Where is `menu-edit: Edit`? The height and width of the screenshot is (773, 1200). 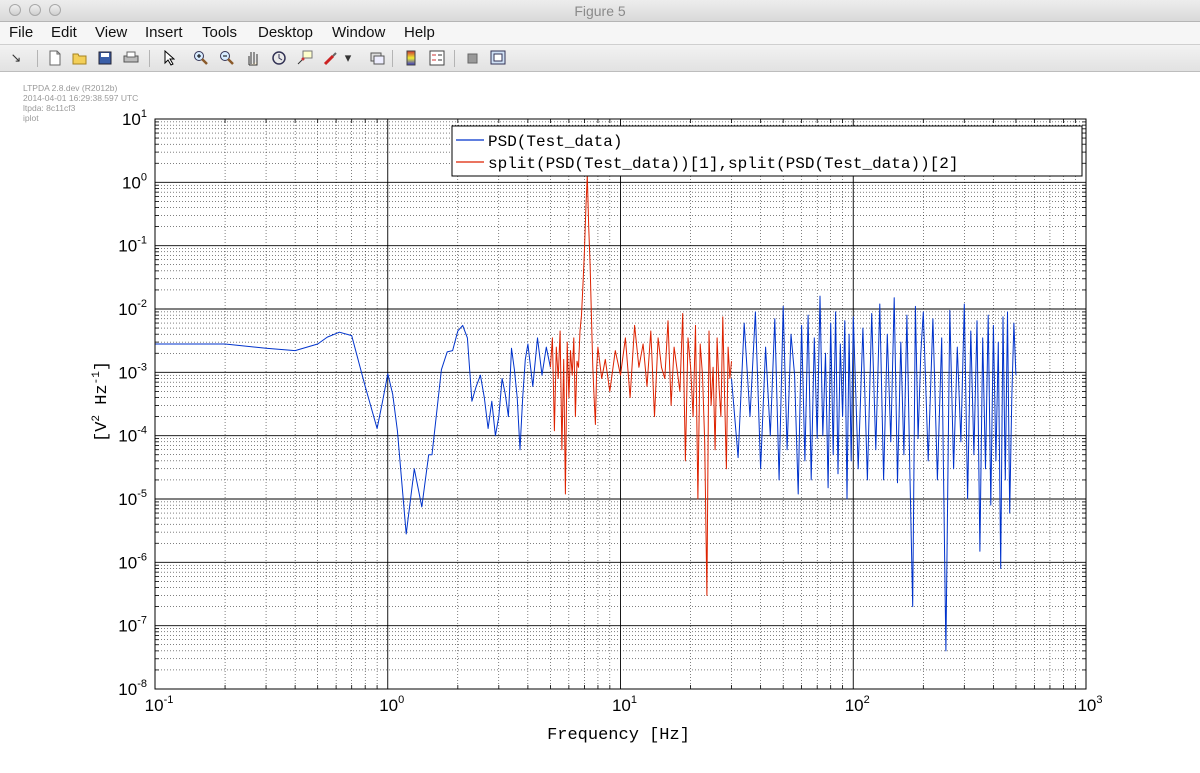
menu-edit: Edit is located at coordinates (64, 32).